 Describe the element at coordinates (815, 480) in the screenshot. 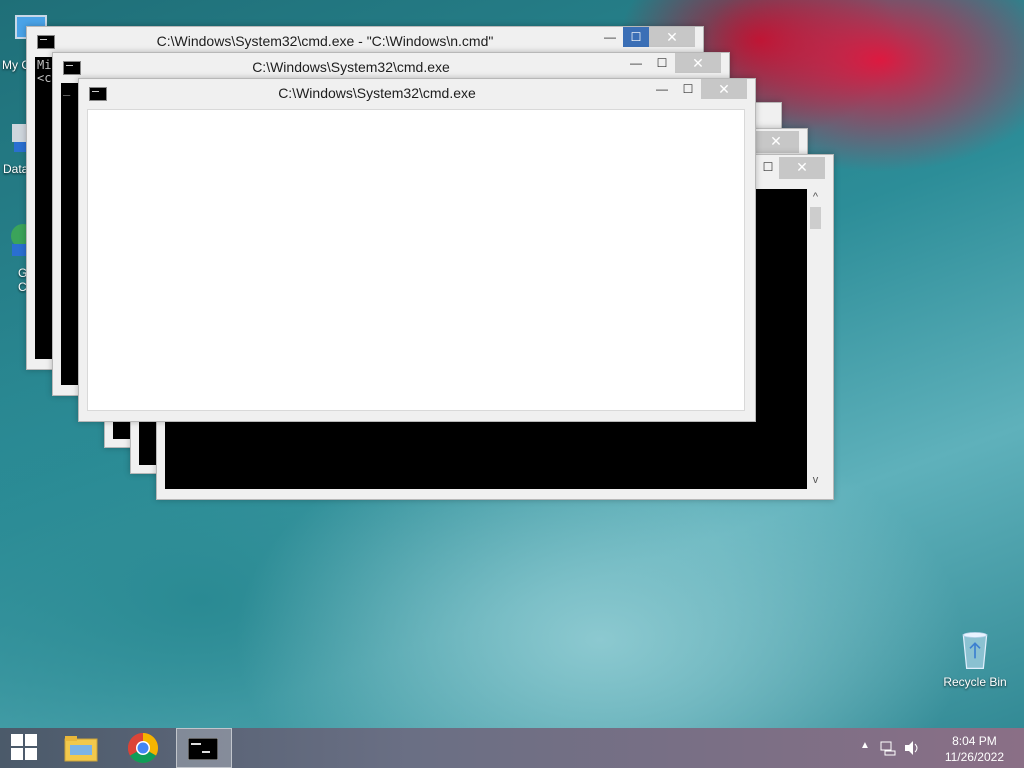

I see `scroll-down-arrow: v` at that location.